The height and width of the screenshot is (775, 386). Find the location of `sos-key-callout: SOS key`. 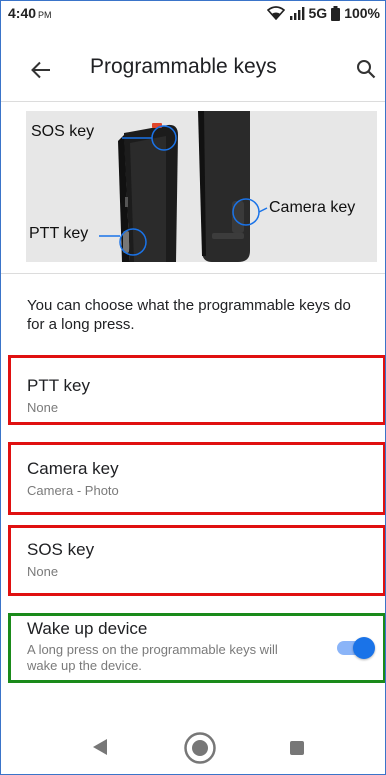

sos-key-callout: SOS key is located at coordinates (63, 131).